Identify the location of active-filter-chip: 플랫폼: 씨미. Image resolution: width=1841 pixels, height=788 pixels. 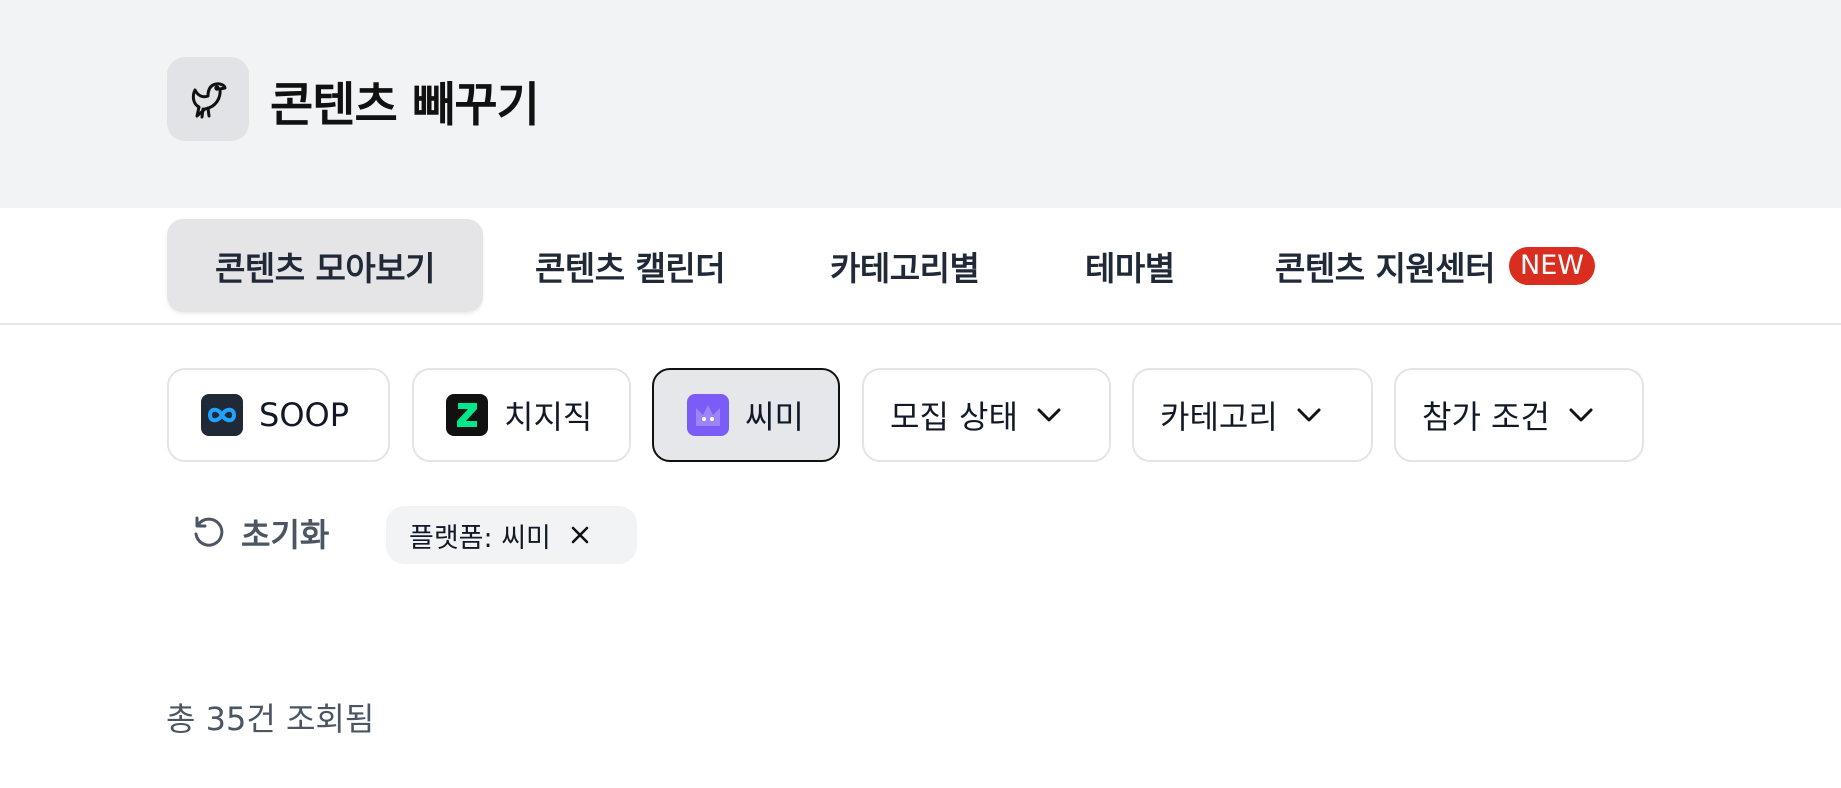
(511, 535).